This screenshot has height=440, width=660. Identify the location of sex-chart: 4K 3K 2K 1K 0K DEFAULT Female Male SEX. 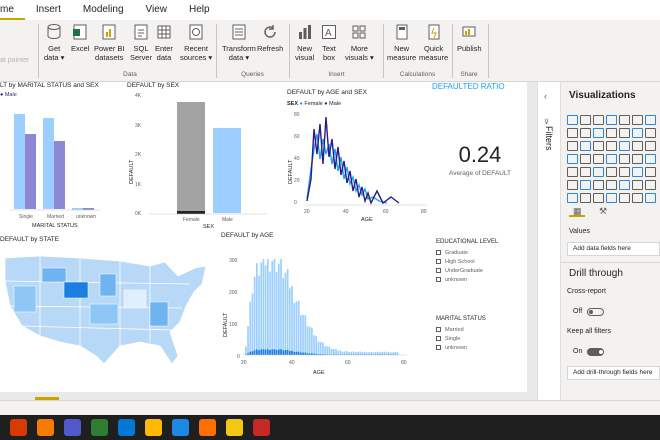
(199, 162).